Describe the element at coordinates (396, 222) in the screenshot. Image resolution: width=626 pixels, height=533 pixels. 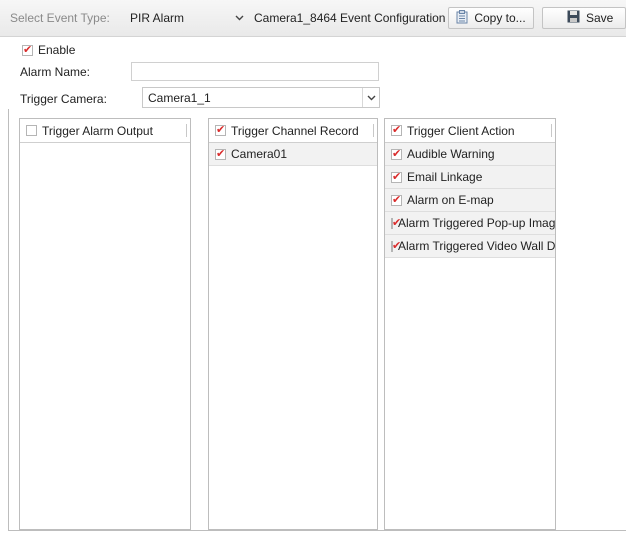
I see `popup-image-checkbox` at that location.